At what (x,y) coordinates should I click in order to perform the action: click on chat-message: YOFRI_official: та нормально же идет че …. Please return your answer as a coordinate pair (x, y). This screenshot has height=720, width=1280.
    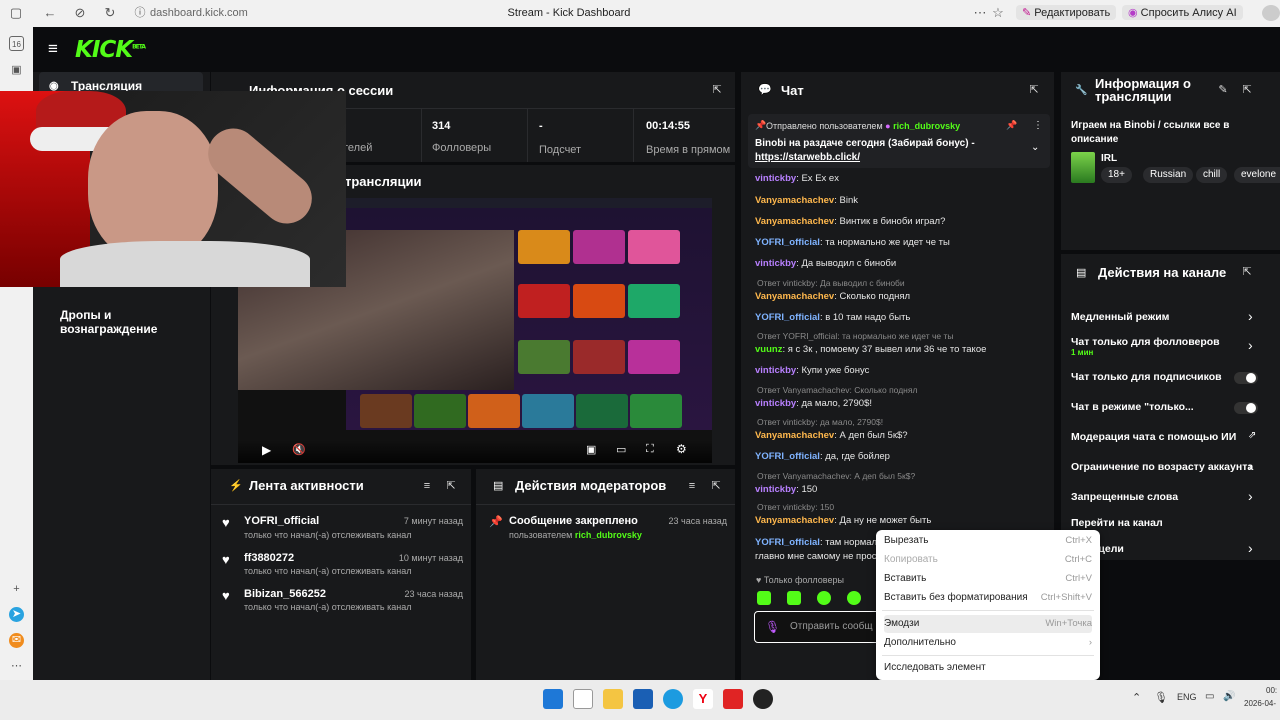
    Looking at the image, I should click on (900, 242).